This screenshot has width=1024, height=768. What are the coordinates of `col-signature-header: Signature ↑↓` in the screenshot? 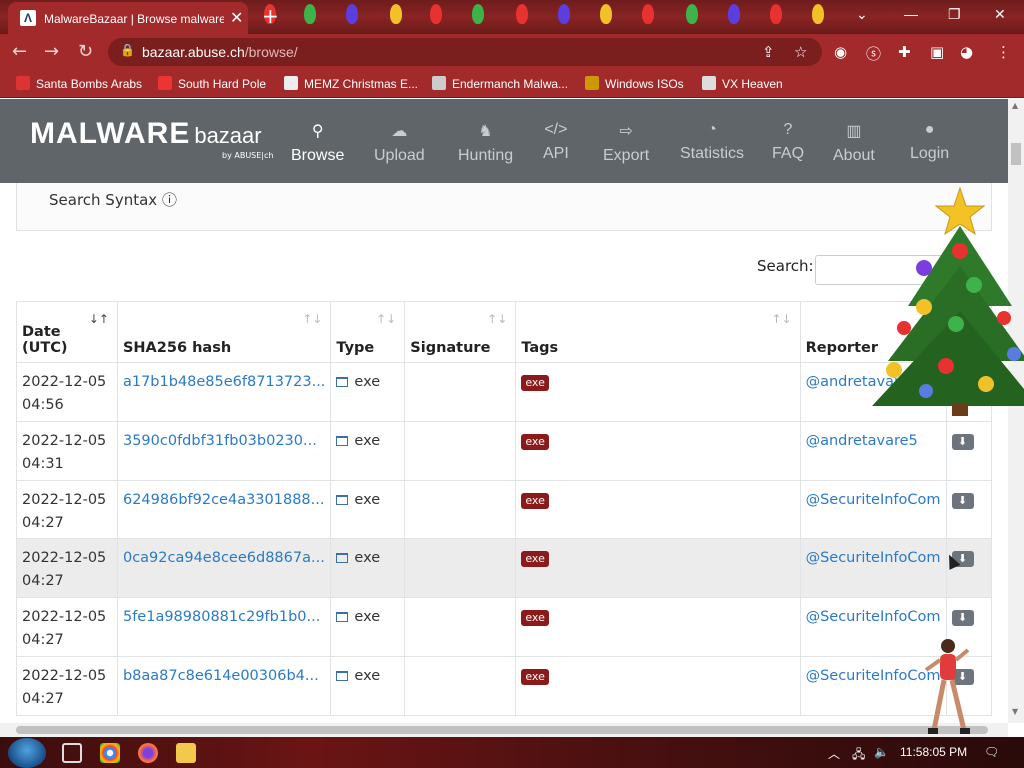 It's located at (460, 332).